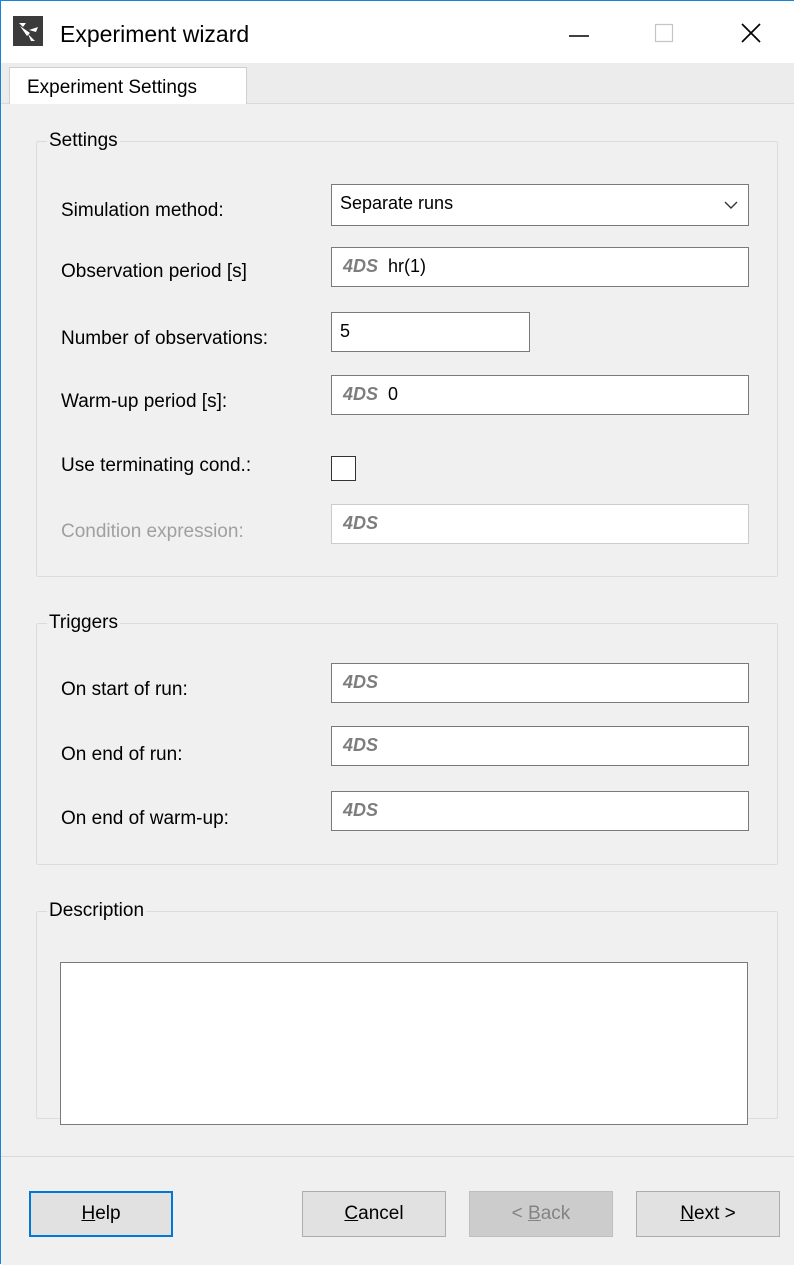 Image resolution: width=794 pixels, height=1265 pixels. I want to click on number-of-observations-value: 5, so click(345, 331).